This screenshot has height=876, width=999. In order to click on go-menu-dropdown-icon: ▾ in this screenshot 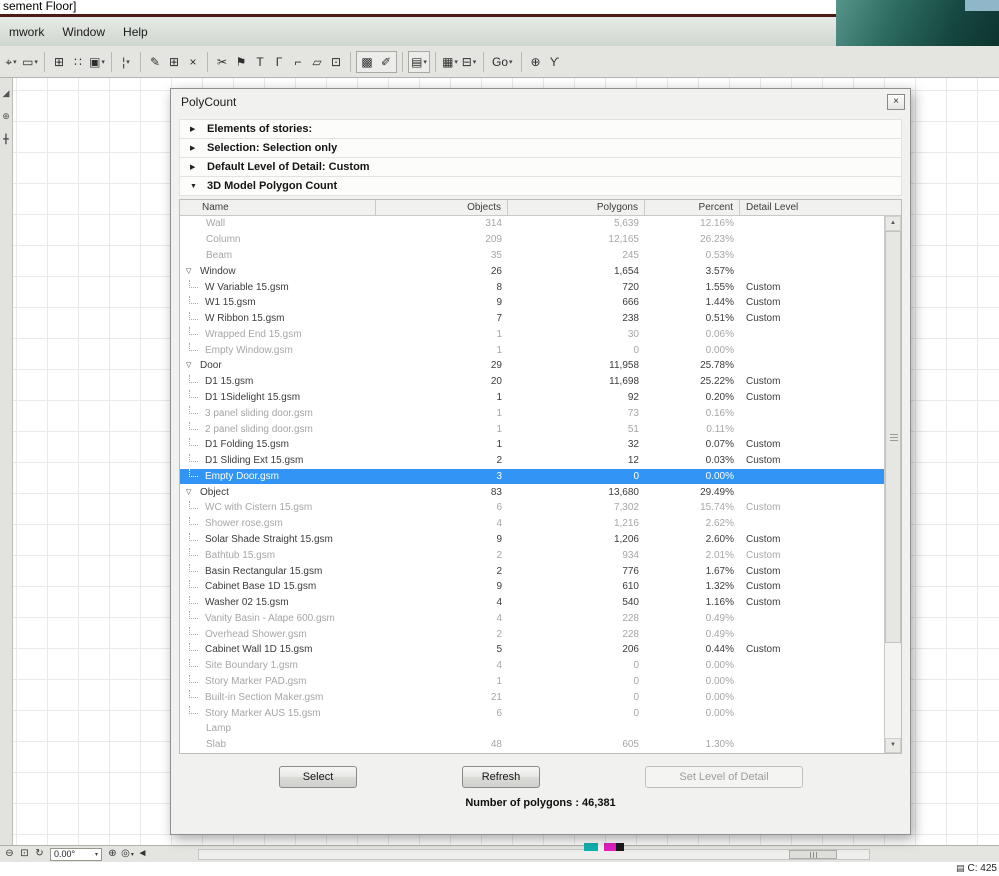, I will do `click(511, 62)`.